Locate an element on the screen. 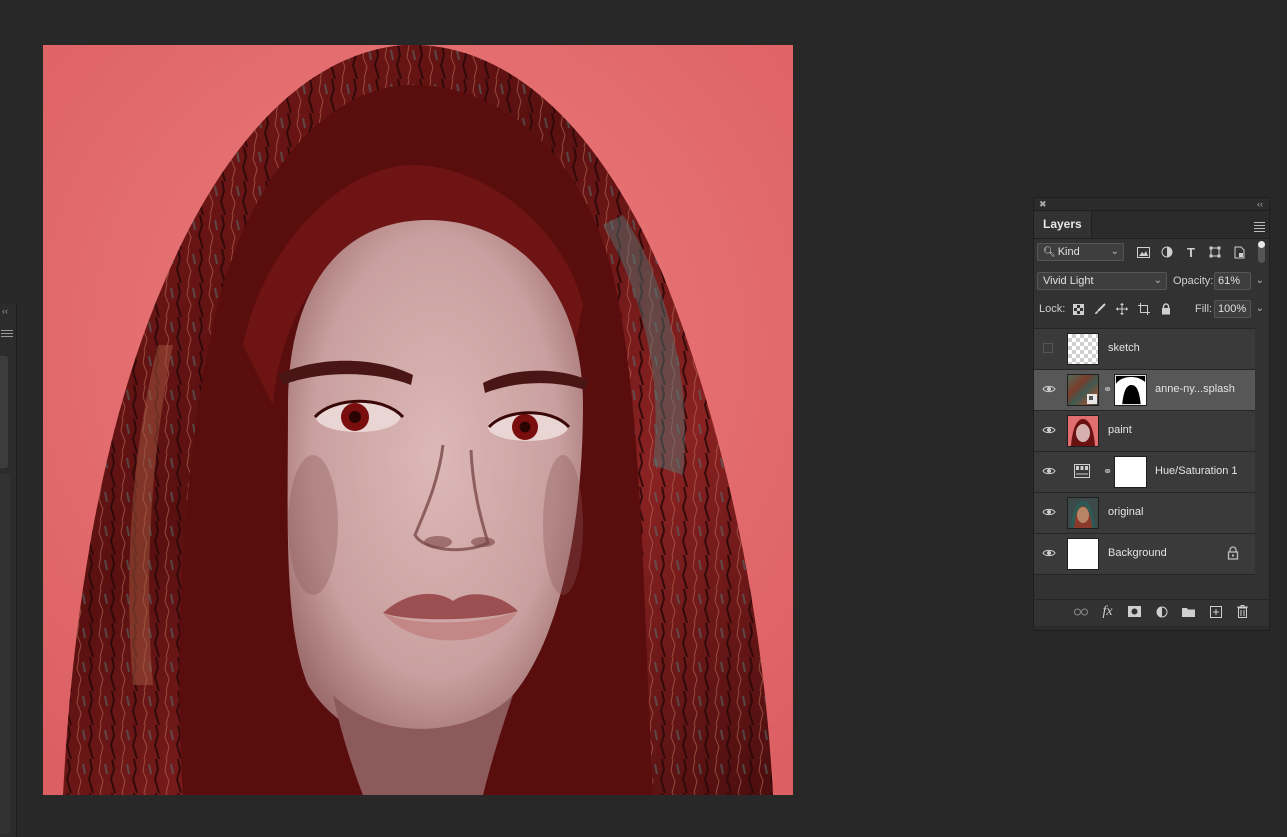 This screenshot has height=837, width=1287. collapsed-panel-tab is located at coordinates (4, 412).